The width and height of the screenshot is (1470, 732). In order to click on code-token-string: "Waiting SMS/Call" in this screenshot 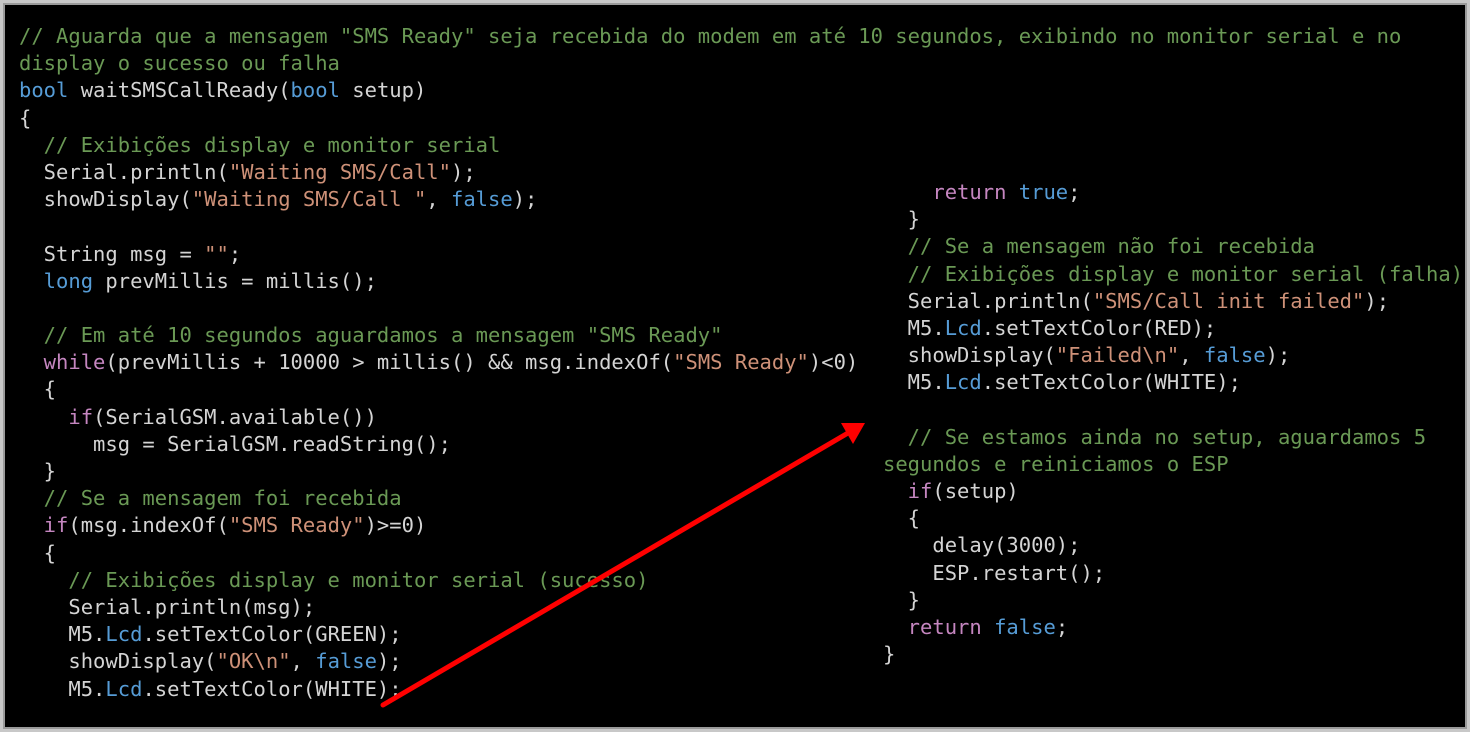, I will do `click(339, 171)`.